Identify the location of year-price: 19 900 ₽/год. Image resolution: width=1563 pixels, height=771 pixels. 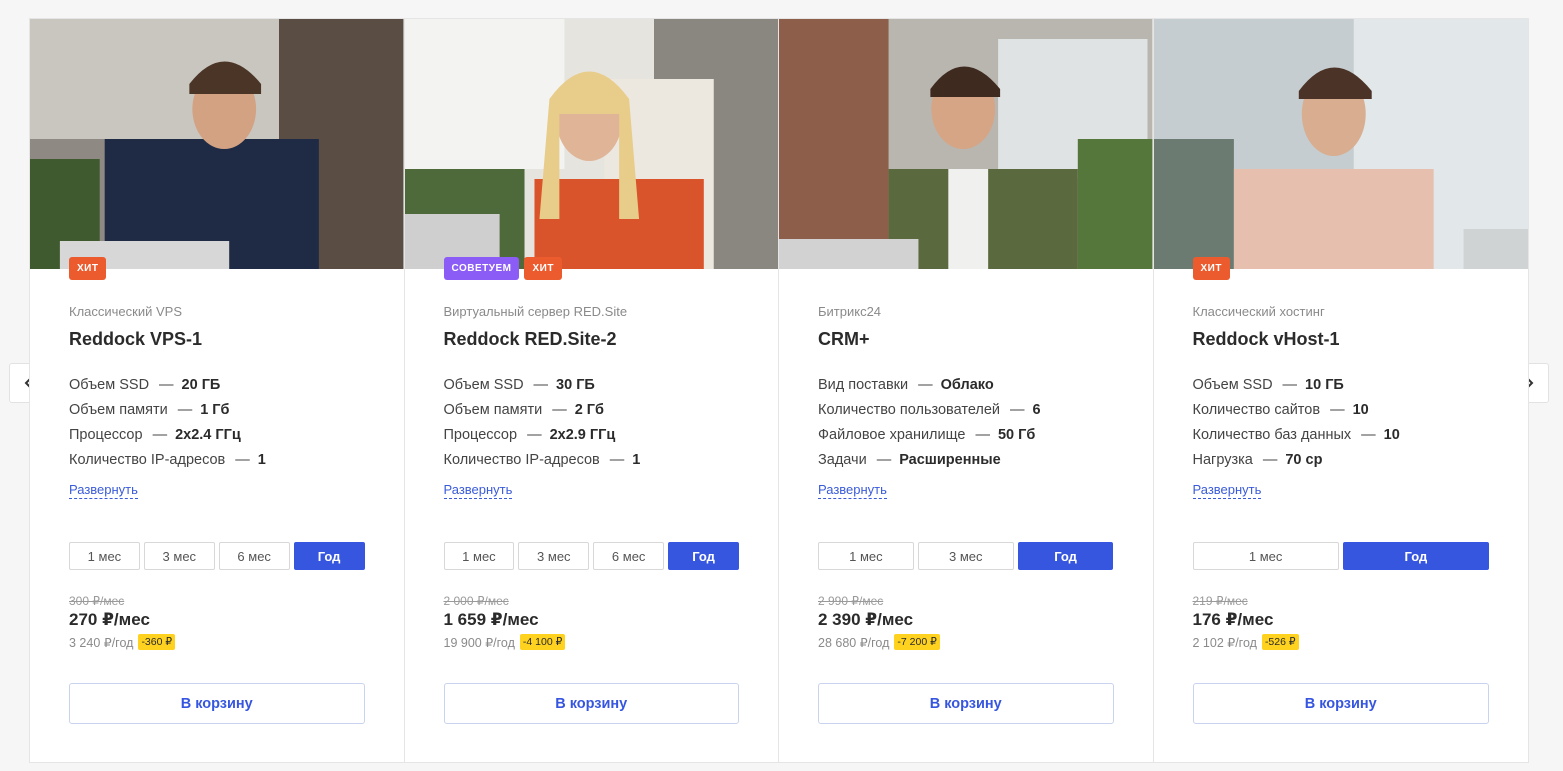
(479, 642).